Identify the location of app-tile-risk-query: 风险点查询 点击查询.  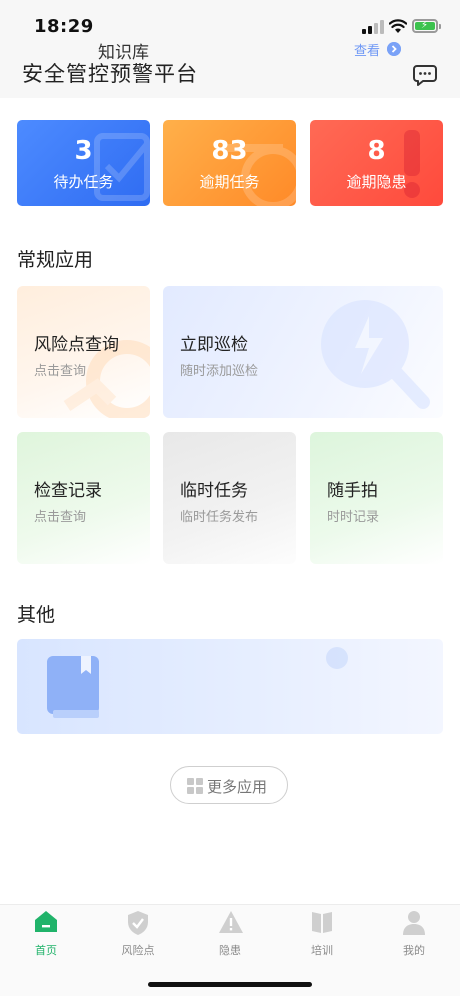
(83, 352).